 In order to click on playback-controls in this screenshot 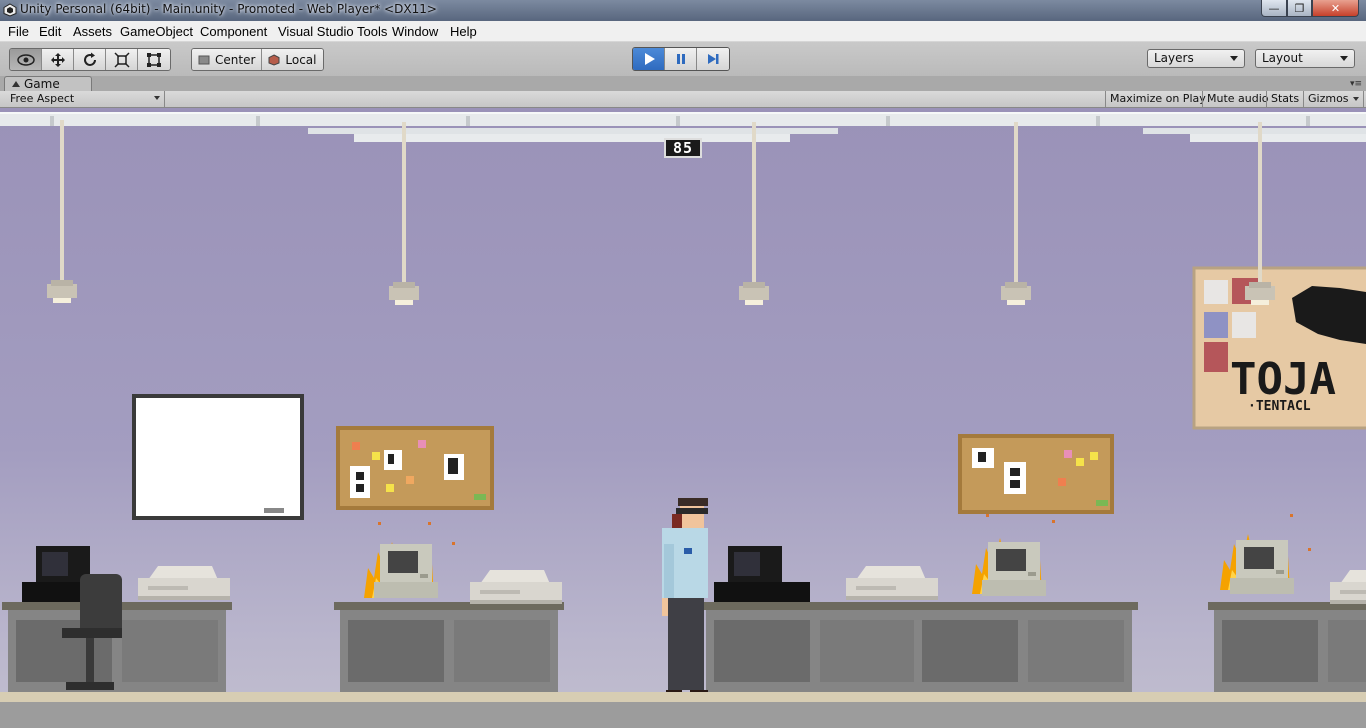, I will do `click(681, 59)`.